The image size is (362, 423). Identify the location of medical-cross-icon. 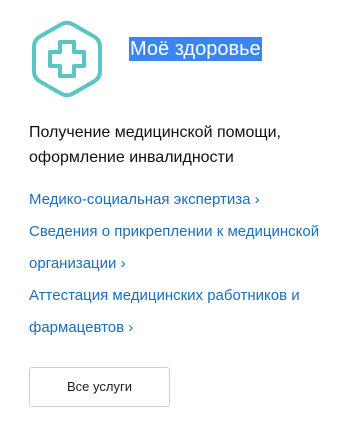
(67, 59).